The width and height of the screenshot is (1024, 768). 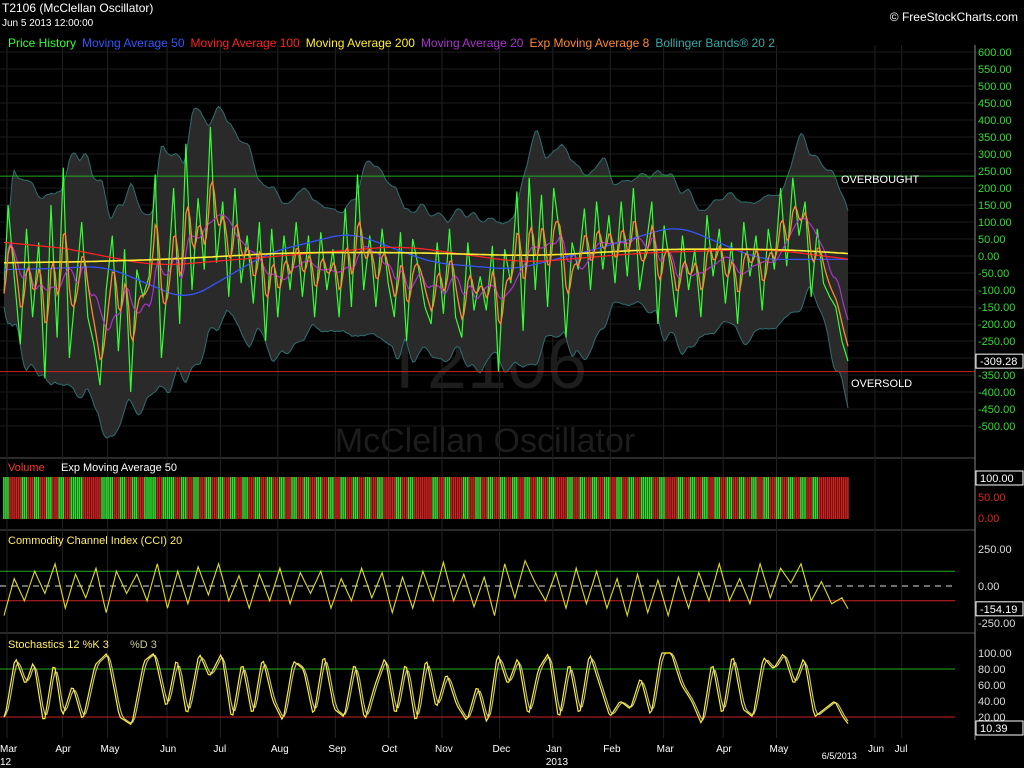 I want to click on main-y-tick: 550.00, so click(x=995, y=70).